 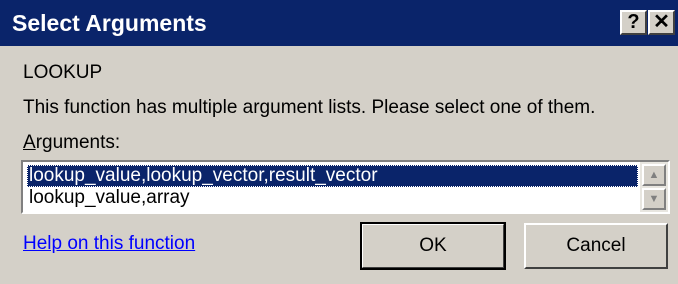 I want to click on listbox-scrollbar: ▲ ▼, so click(x=654, y=187).